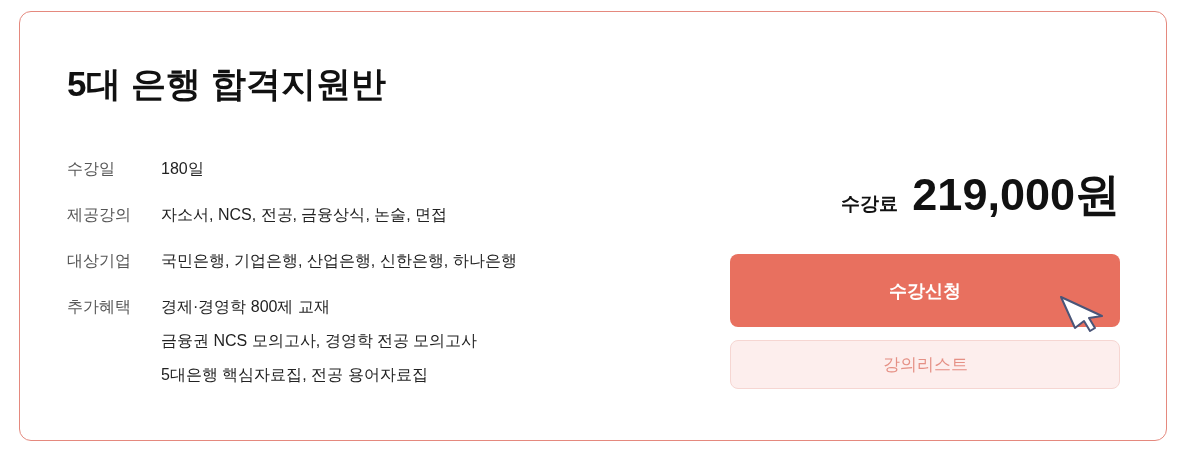 The height and width of the screenshot is (452, 1200). What do you see at coordinates (182, 169) in the screenshot?
I see `detail-value: 180일` at bounding box center [182, 169].